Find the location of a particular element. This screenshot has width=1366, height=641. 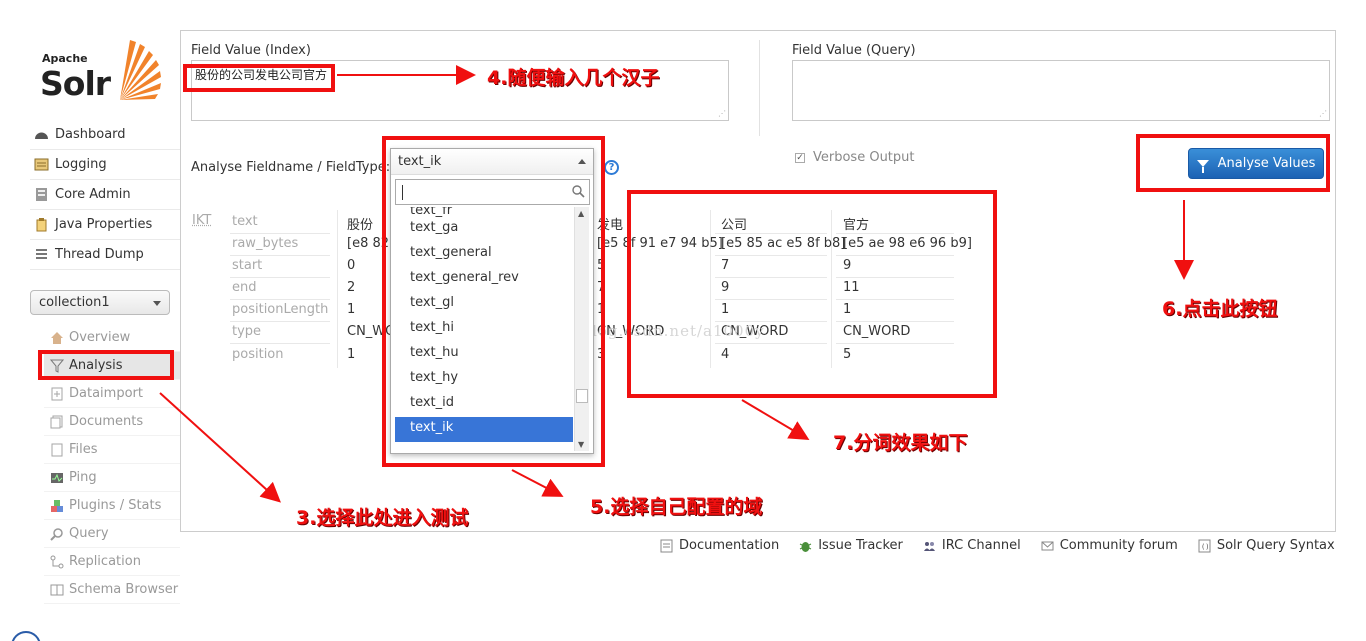

annotation-step-7: 7.分词效果如下 is located at coordinates (900, 443).